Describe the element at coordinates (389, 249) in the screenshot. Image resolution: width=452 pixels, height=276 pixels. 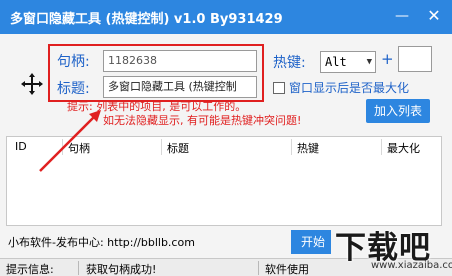
I see `watermark-logo: 下载吧 www.xiazaiba.com` at that location.